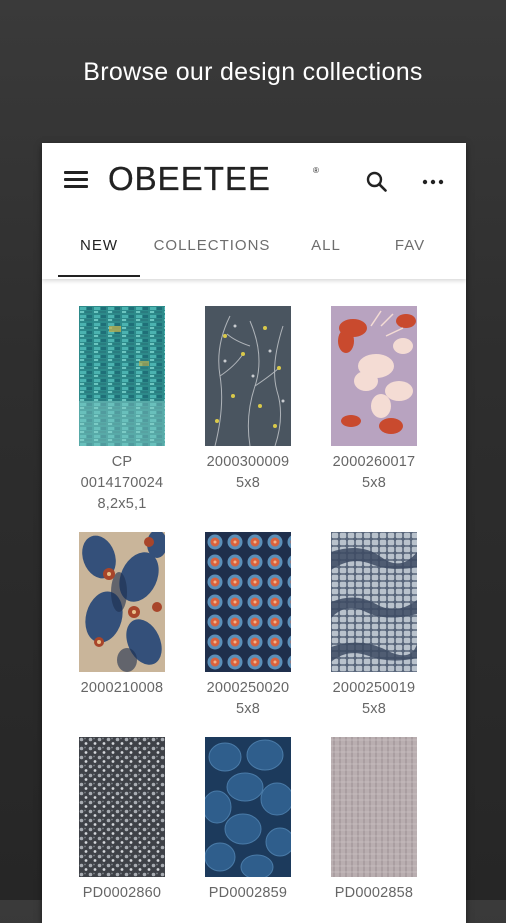 This screenshot has height=923, width=506. What do you see at coordinates (76, 180) in the screenshot?
I see `hamburger-menu-icon` at bounding box center [76, 180].